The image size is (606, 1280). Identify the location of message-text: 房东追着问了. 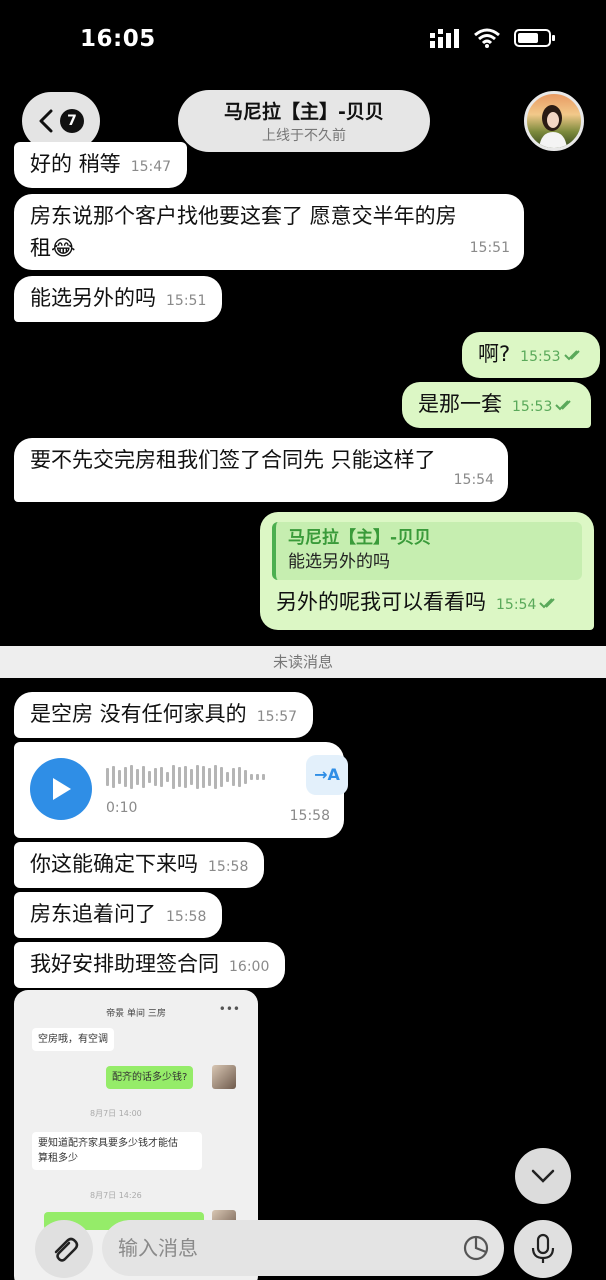
(93, 914).